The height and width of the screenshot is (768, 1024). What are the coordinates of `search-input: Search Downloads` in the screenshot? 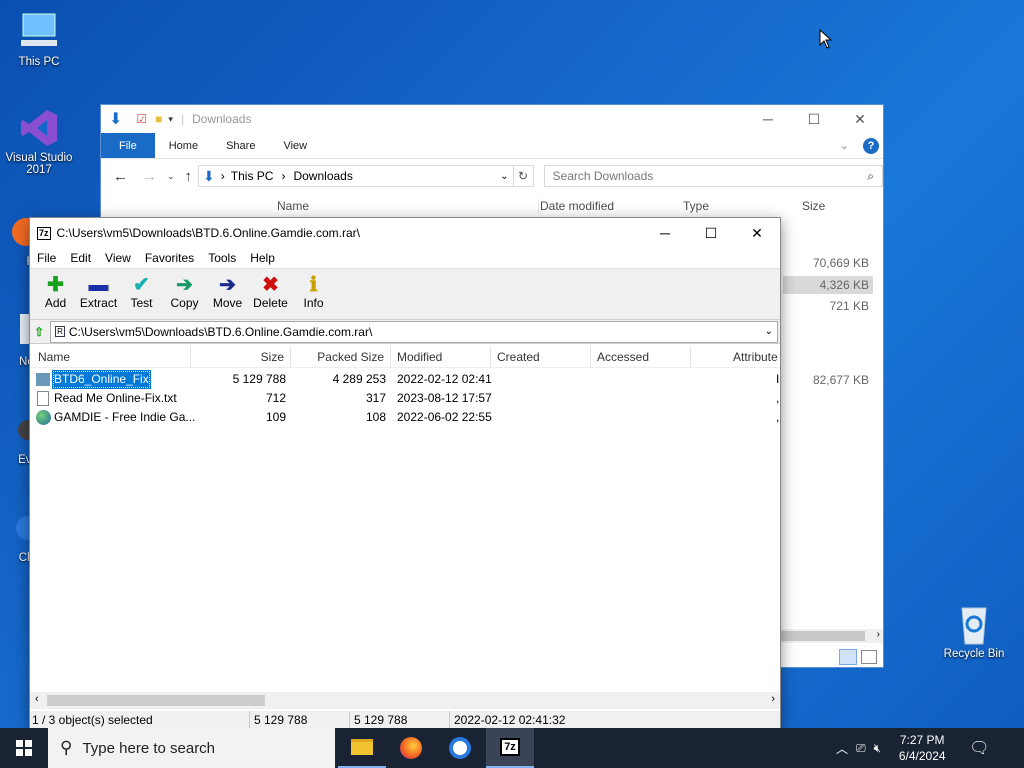 It's located at (603, 176).